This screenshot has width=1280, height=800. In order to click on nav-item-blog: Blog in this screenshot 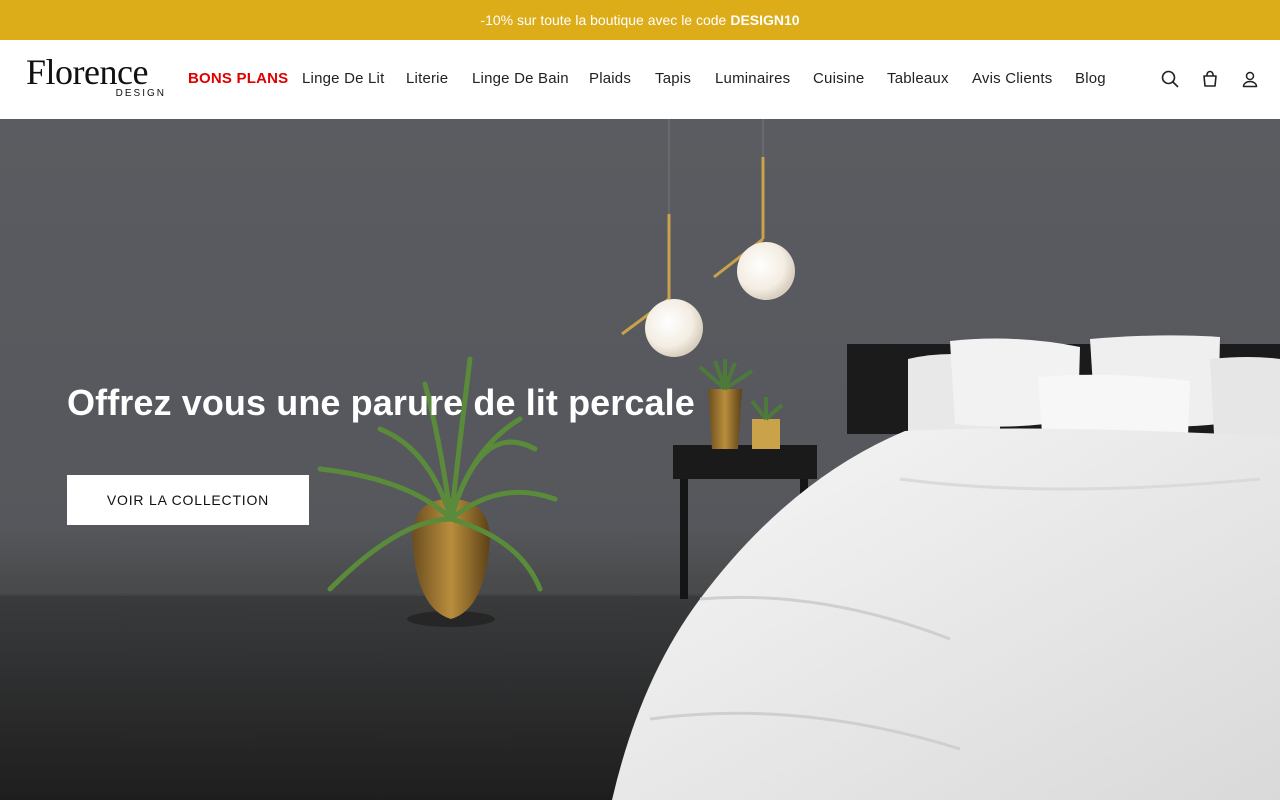, I will do `click(1090, 78)`.